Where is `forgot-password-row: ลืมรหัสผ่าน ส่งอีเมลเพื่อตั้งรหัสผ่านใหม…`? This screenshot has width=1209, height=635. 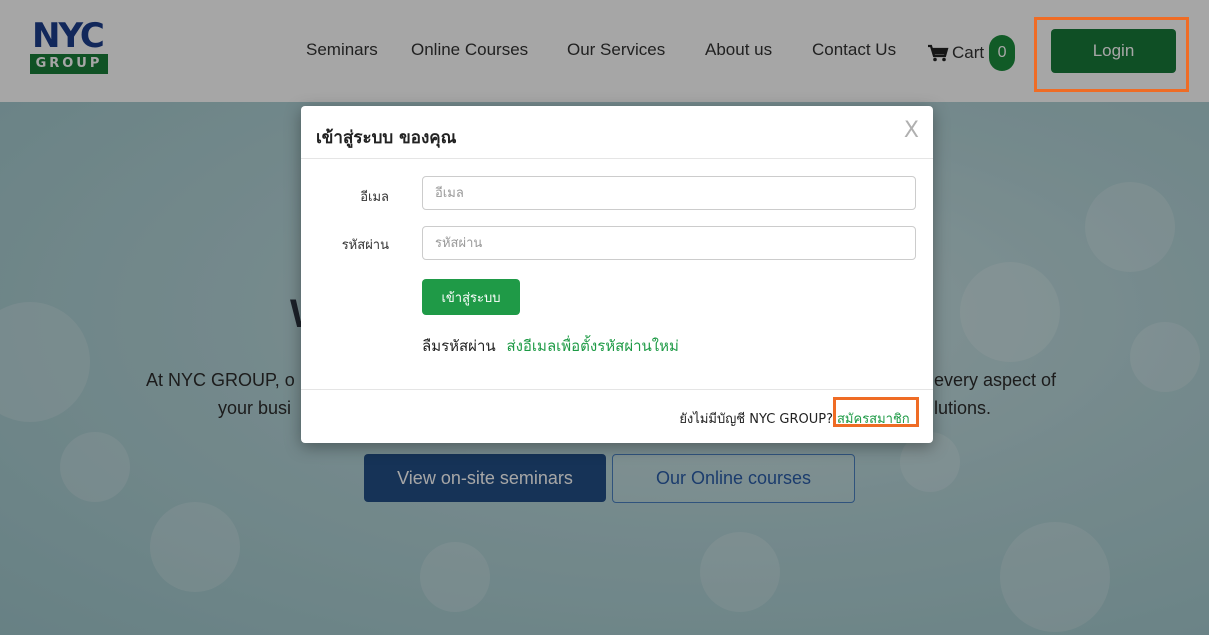
forgot-password-row: ลืมรหัสผ่าน ส่งอีเมลเพื่อตั้งรหัสผ่านใหม… is located at coordinates (550, 346).